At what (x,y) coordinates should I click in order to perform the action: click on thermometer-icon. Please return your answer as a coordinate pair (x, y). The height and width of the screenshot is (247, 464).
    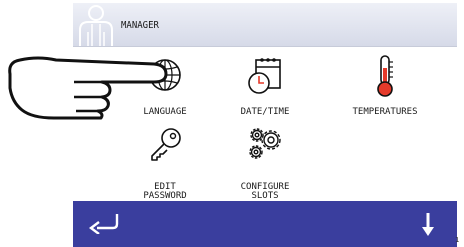
    Looking at the image, I should click on (385, 76).